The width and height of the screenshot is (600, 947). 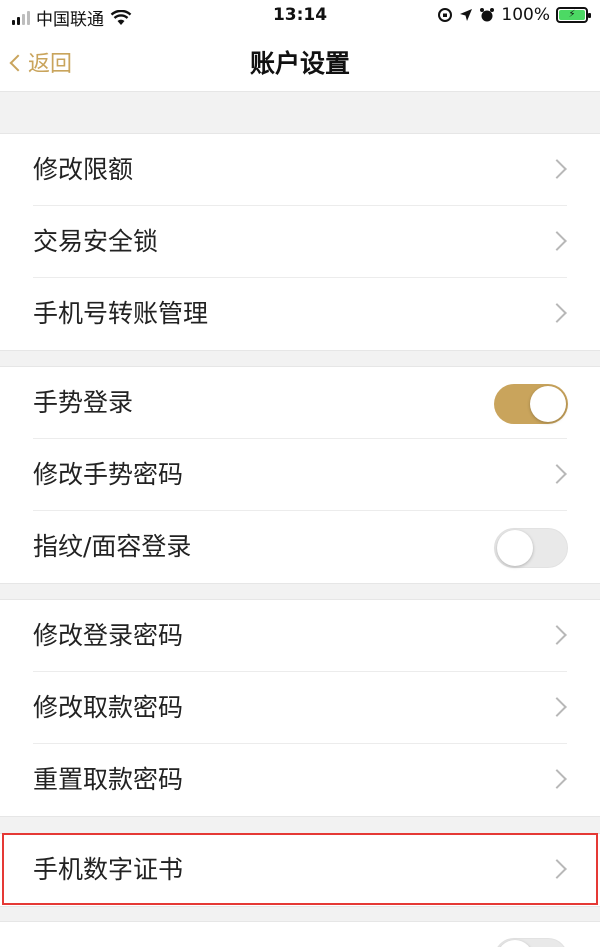 What do you see at coordinates (108, 635) in the screenshot?
I see `row-label: 修改登录密码` at bounding box center [108, 635].